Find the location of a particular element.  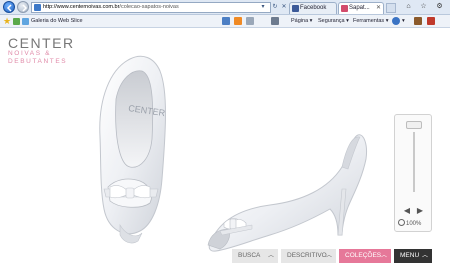

descritivo-button: DESCRITIVO ︿ is located at coordinates (308, 256).